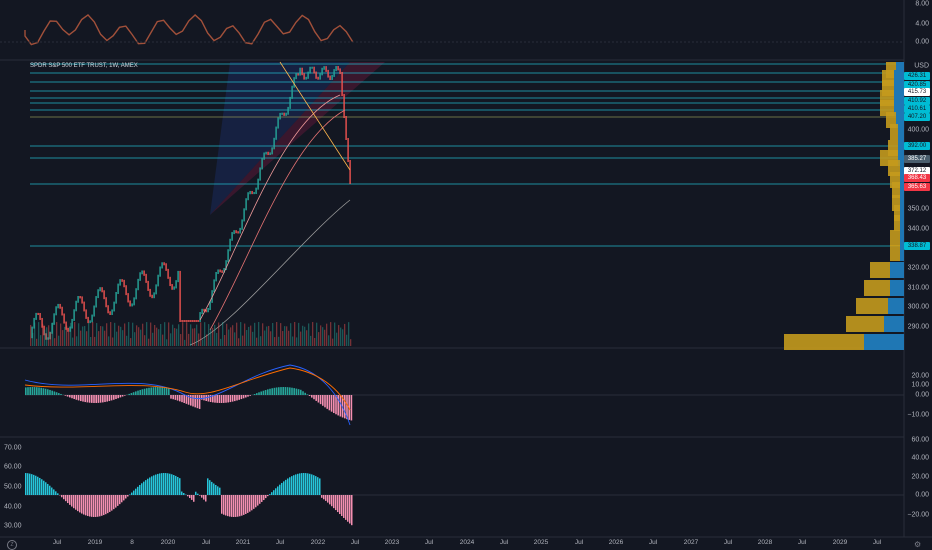 The height and width of the screenshot is (550, 932). What do you see at coordinates (918, 229) in the screenshot?
I see `price-axis-label: 340.00` at bounding box center [918, 229].